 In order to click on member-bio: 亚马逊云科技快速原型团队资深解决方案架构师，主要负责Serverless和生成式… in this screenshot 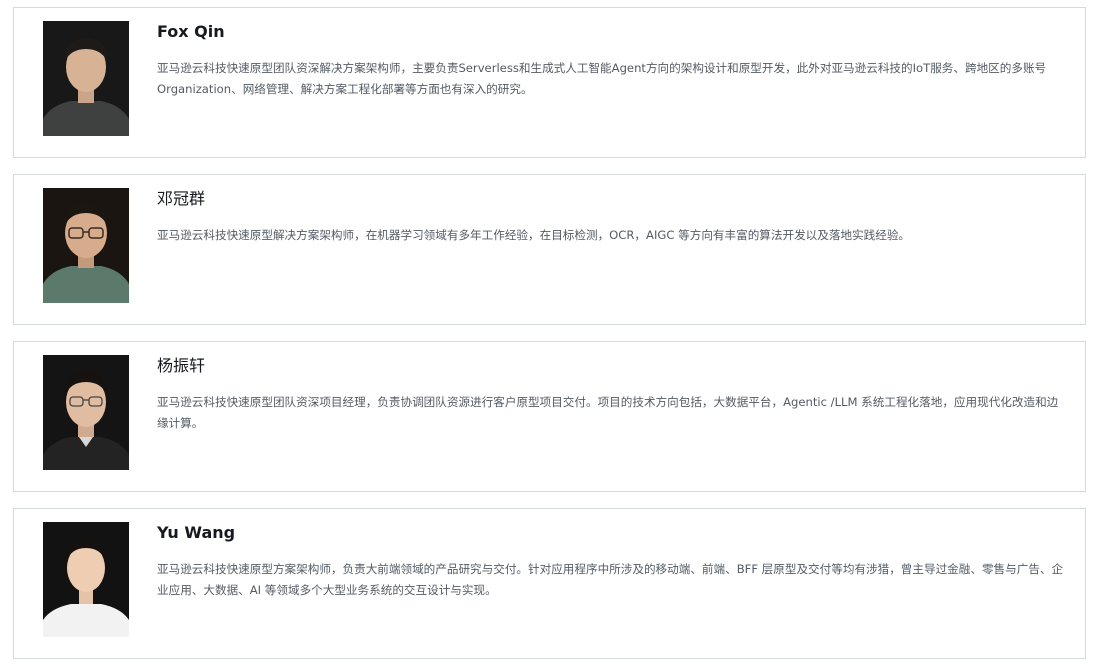, I will do `click(602, 78)`.